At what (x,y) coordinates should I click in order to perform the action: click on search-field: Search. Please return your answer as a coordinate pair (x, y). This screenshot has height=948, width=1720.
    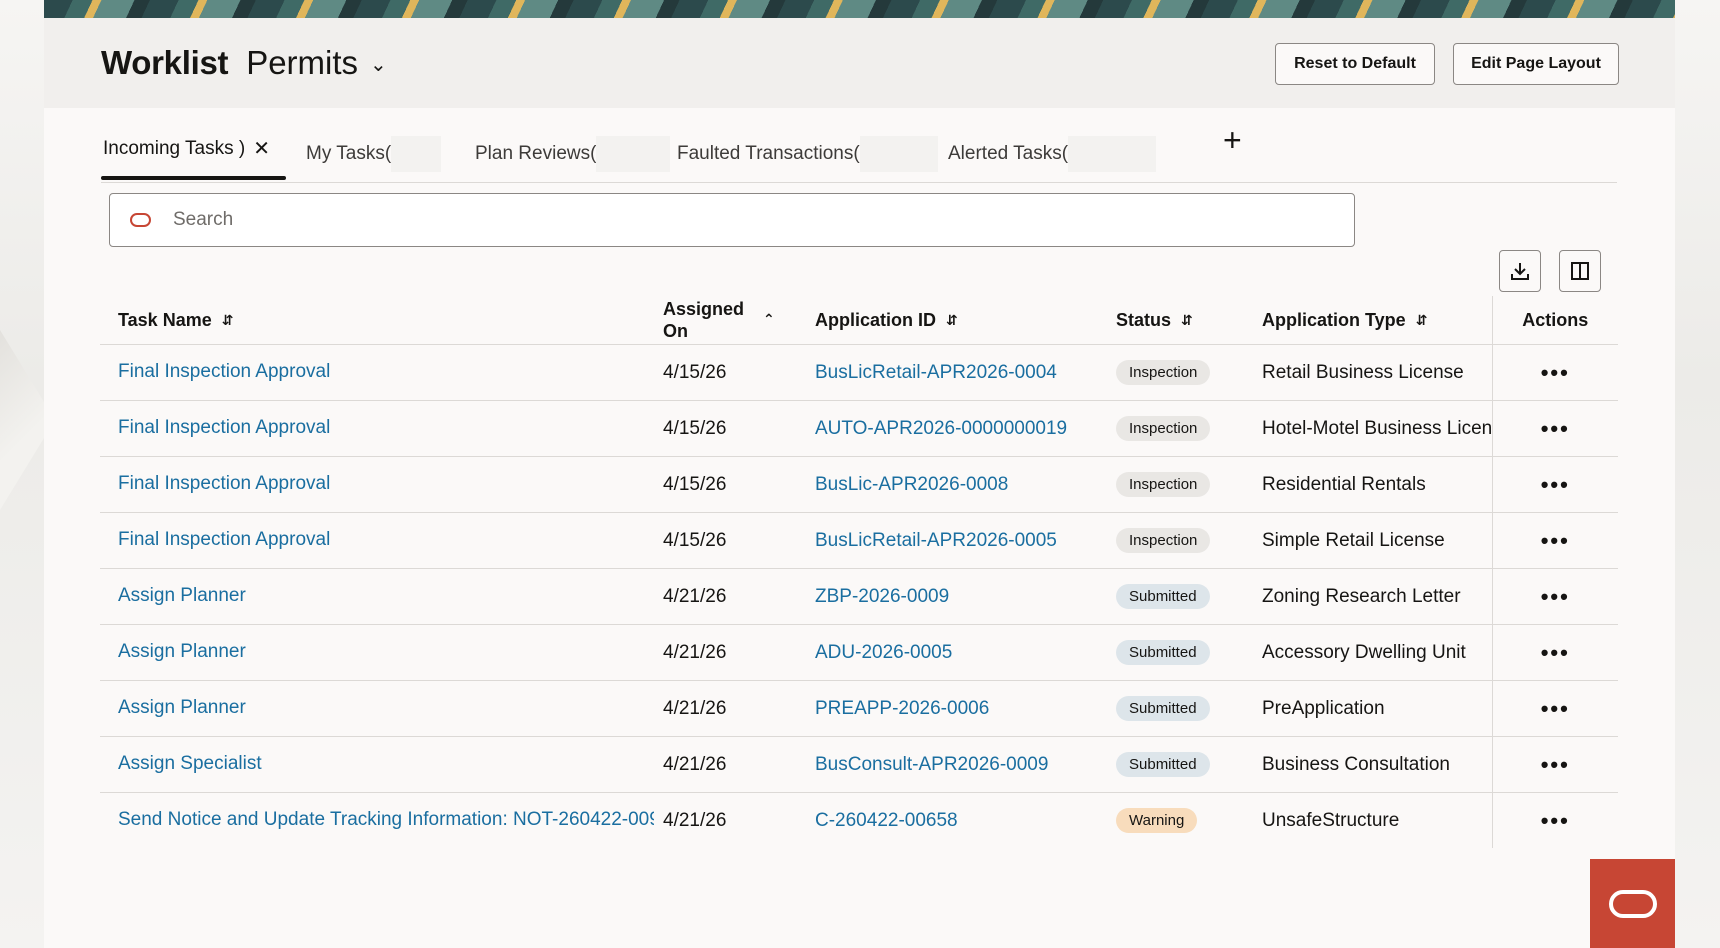
    Looking at the image, I should click on (732, 220).